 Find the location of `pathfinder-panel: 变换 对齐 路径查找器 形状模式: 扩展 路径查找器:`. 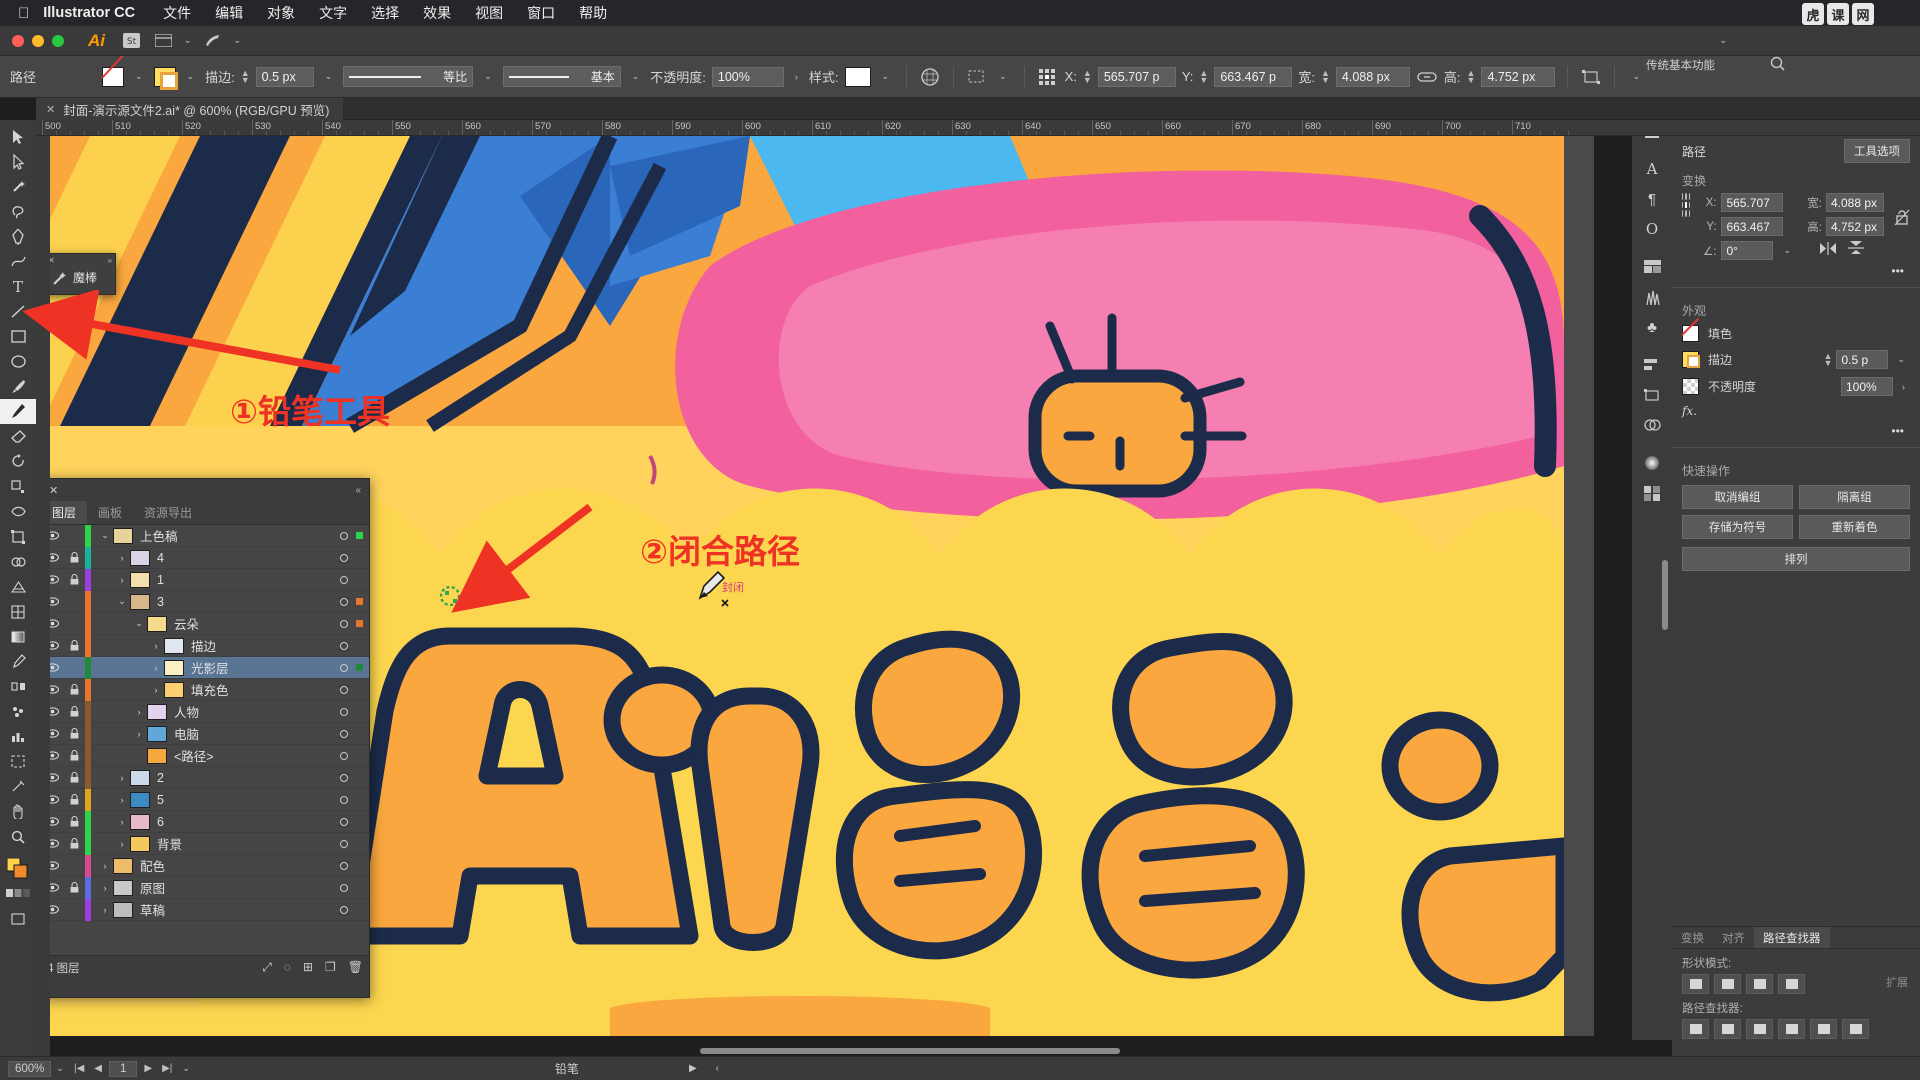

pathfinder-panel: 变换 对齐 路径查找器 形状模式: 扩展 路径查找器: is located at coordinates (1796, 991).